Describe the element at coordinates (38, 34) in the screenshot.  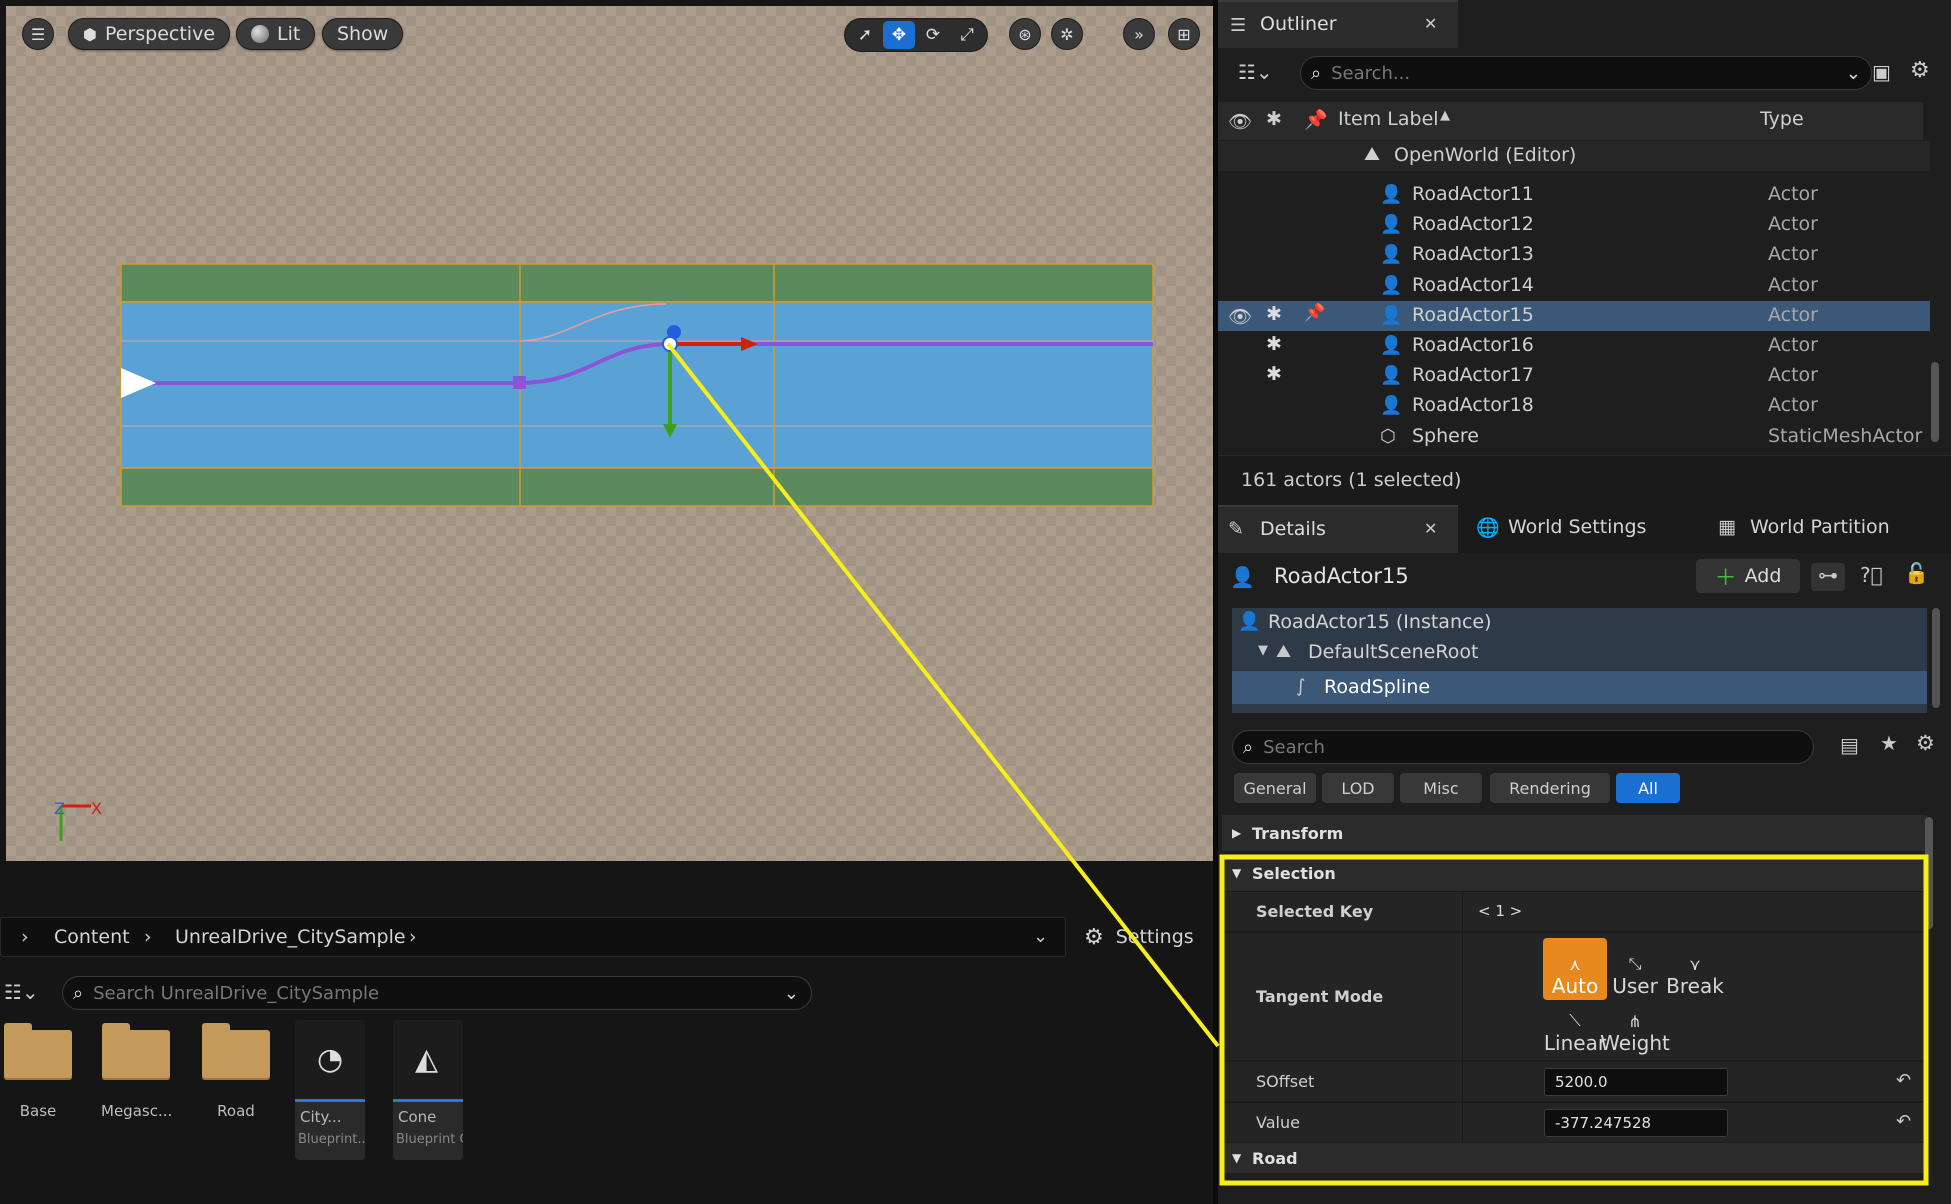
I see `viewport-menu-button: ☰` at that location.